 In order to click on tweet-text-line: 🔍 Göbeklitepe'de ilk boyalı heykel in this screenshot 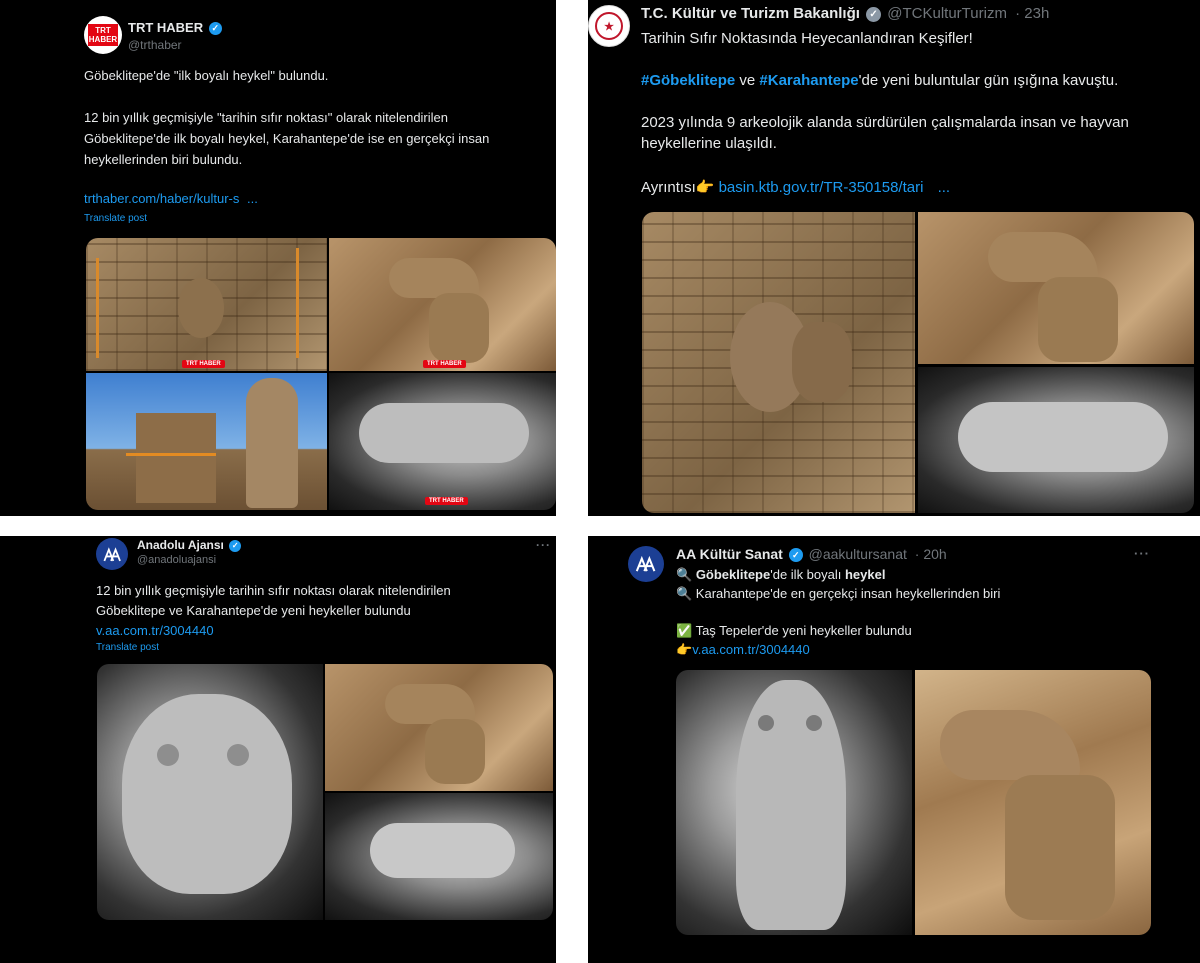, I will do `click(780, 575)`.